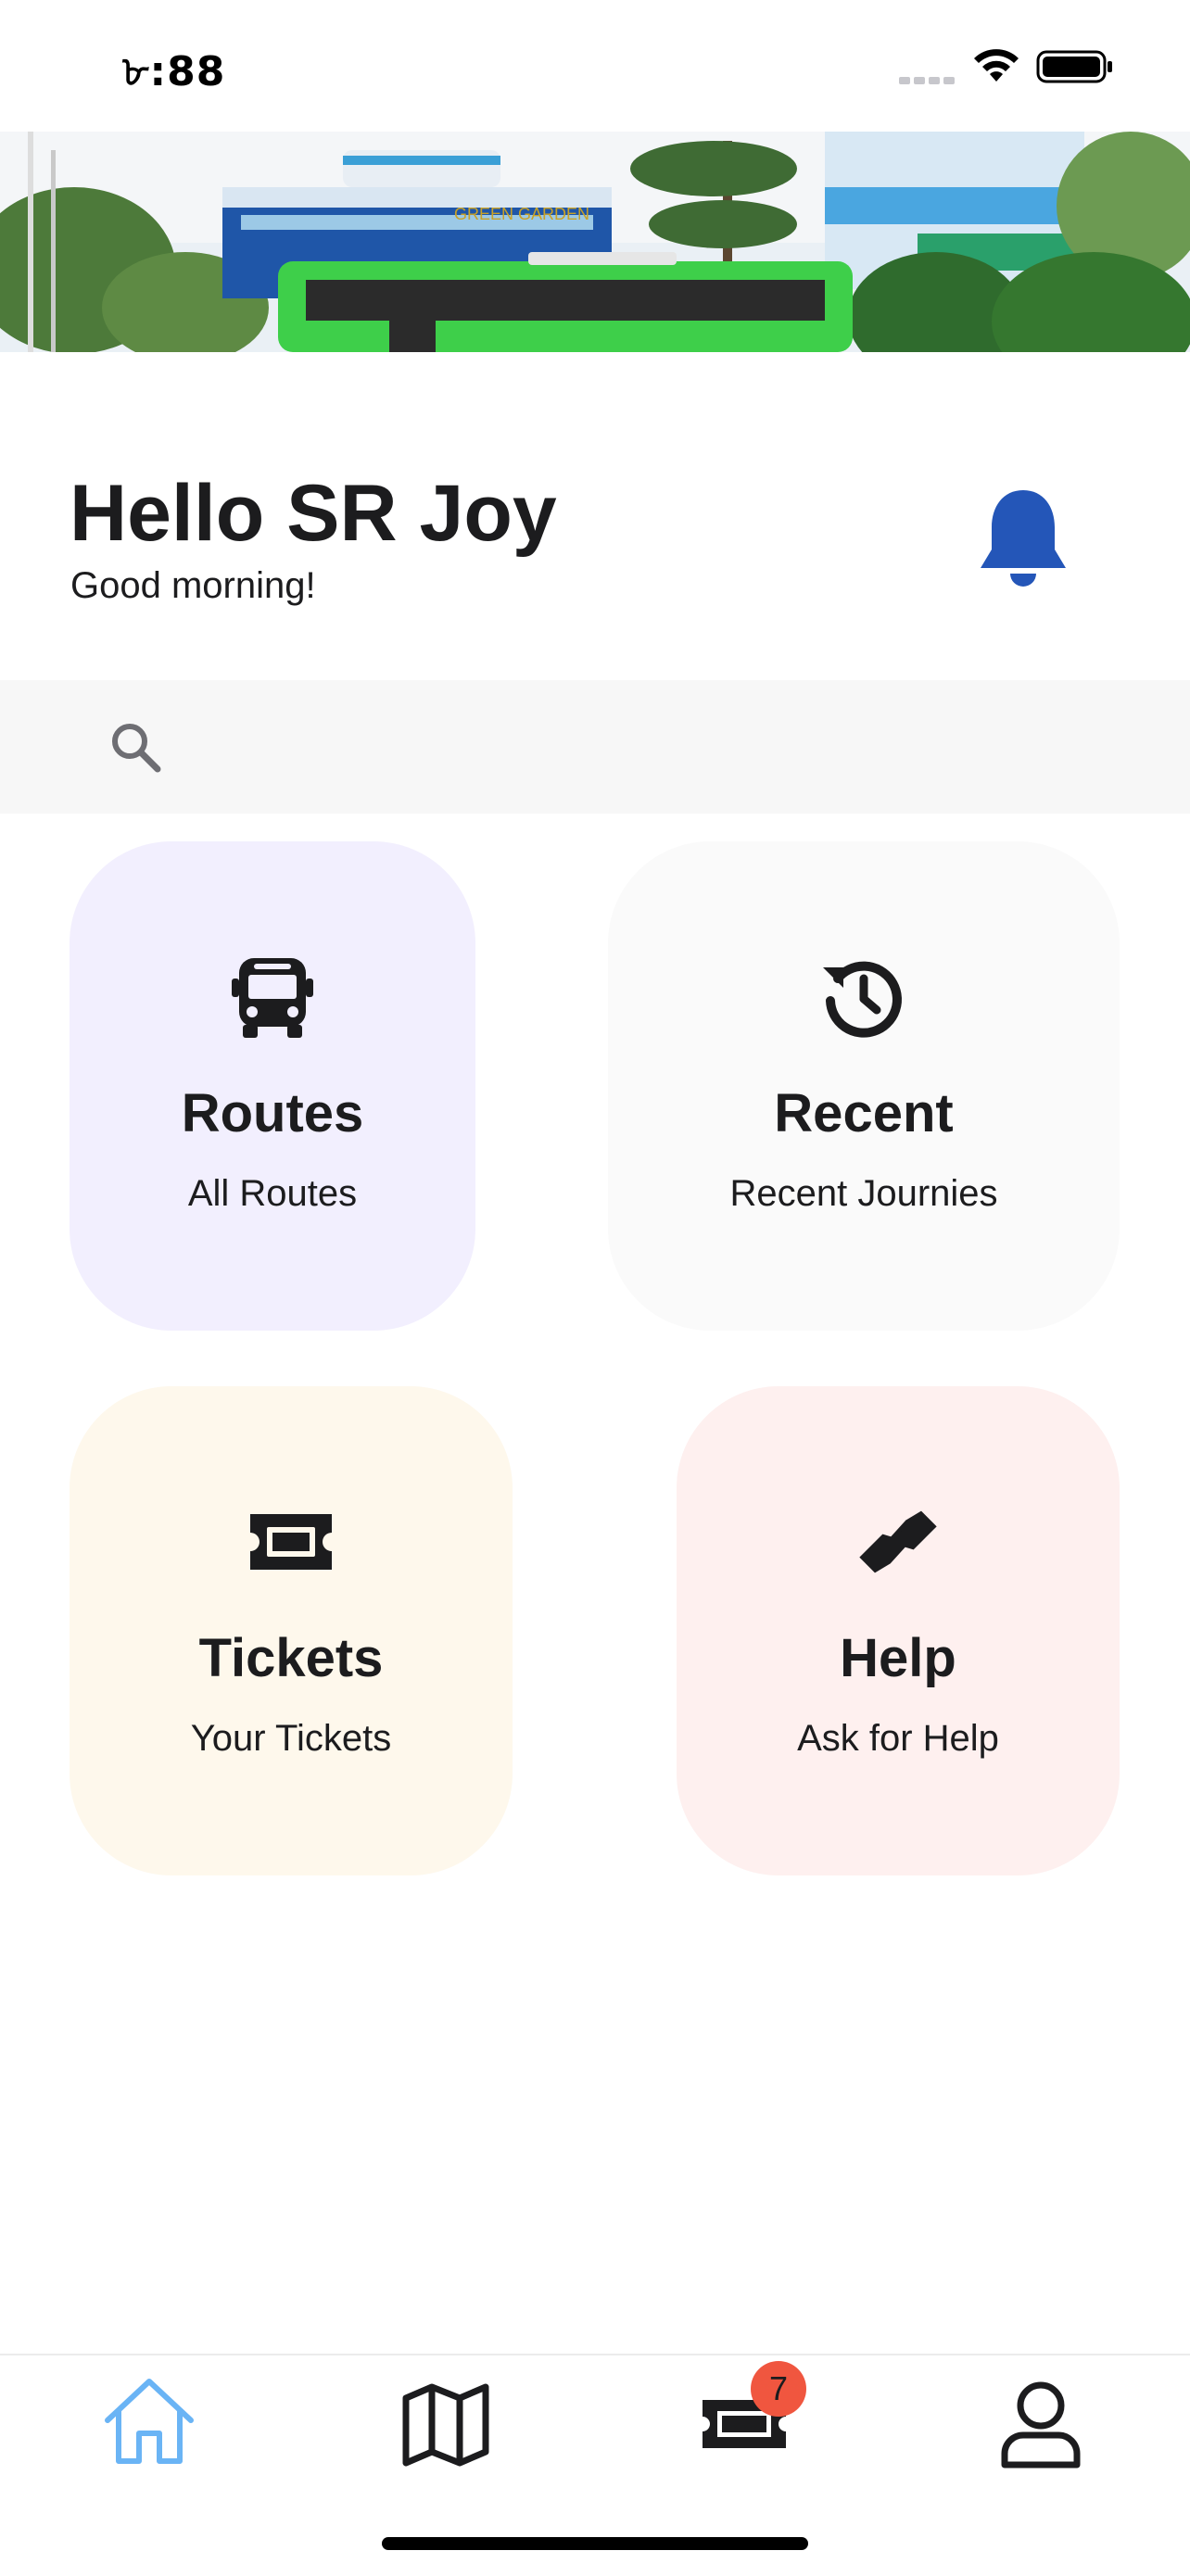  Describe the element at coordinates (927, 80) in the screenshot. I see `cellular-signal-icon` at that location.